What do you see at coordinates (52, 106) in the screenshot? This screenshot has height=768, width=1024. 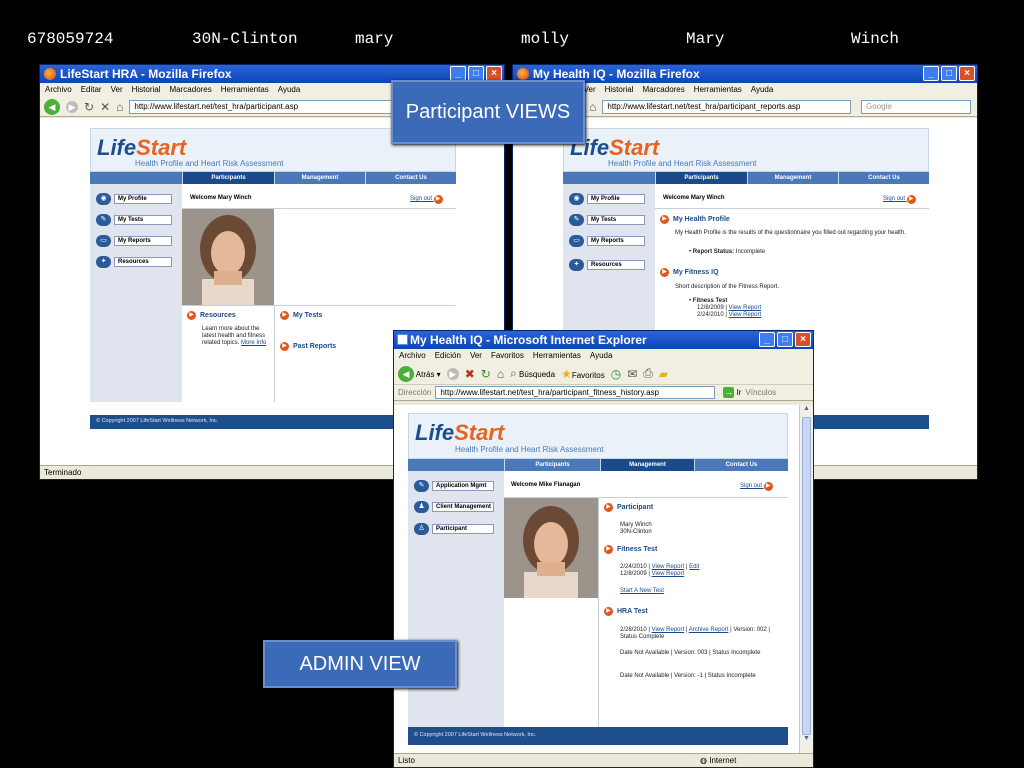 I see `back-icon: ◀` at bounding box center [52, 106].